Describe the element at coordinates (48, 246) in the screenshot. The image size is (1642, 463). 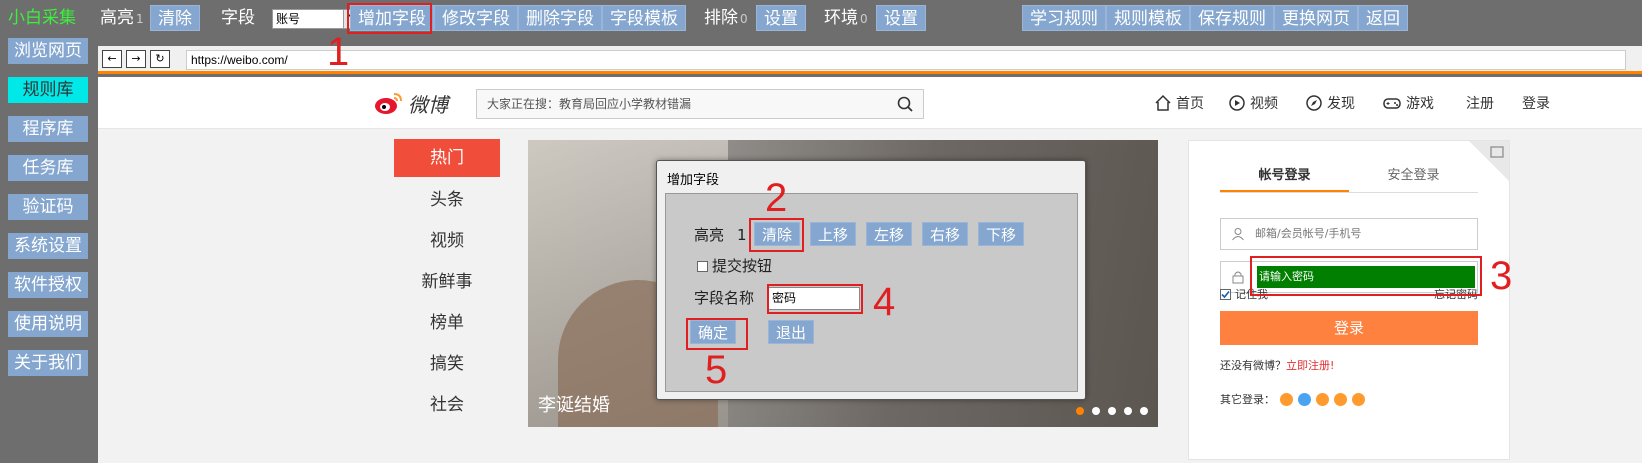
I see `sidebar-item-settings: 系统设置` at that location.